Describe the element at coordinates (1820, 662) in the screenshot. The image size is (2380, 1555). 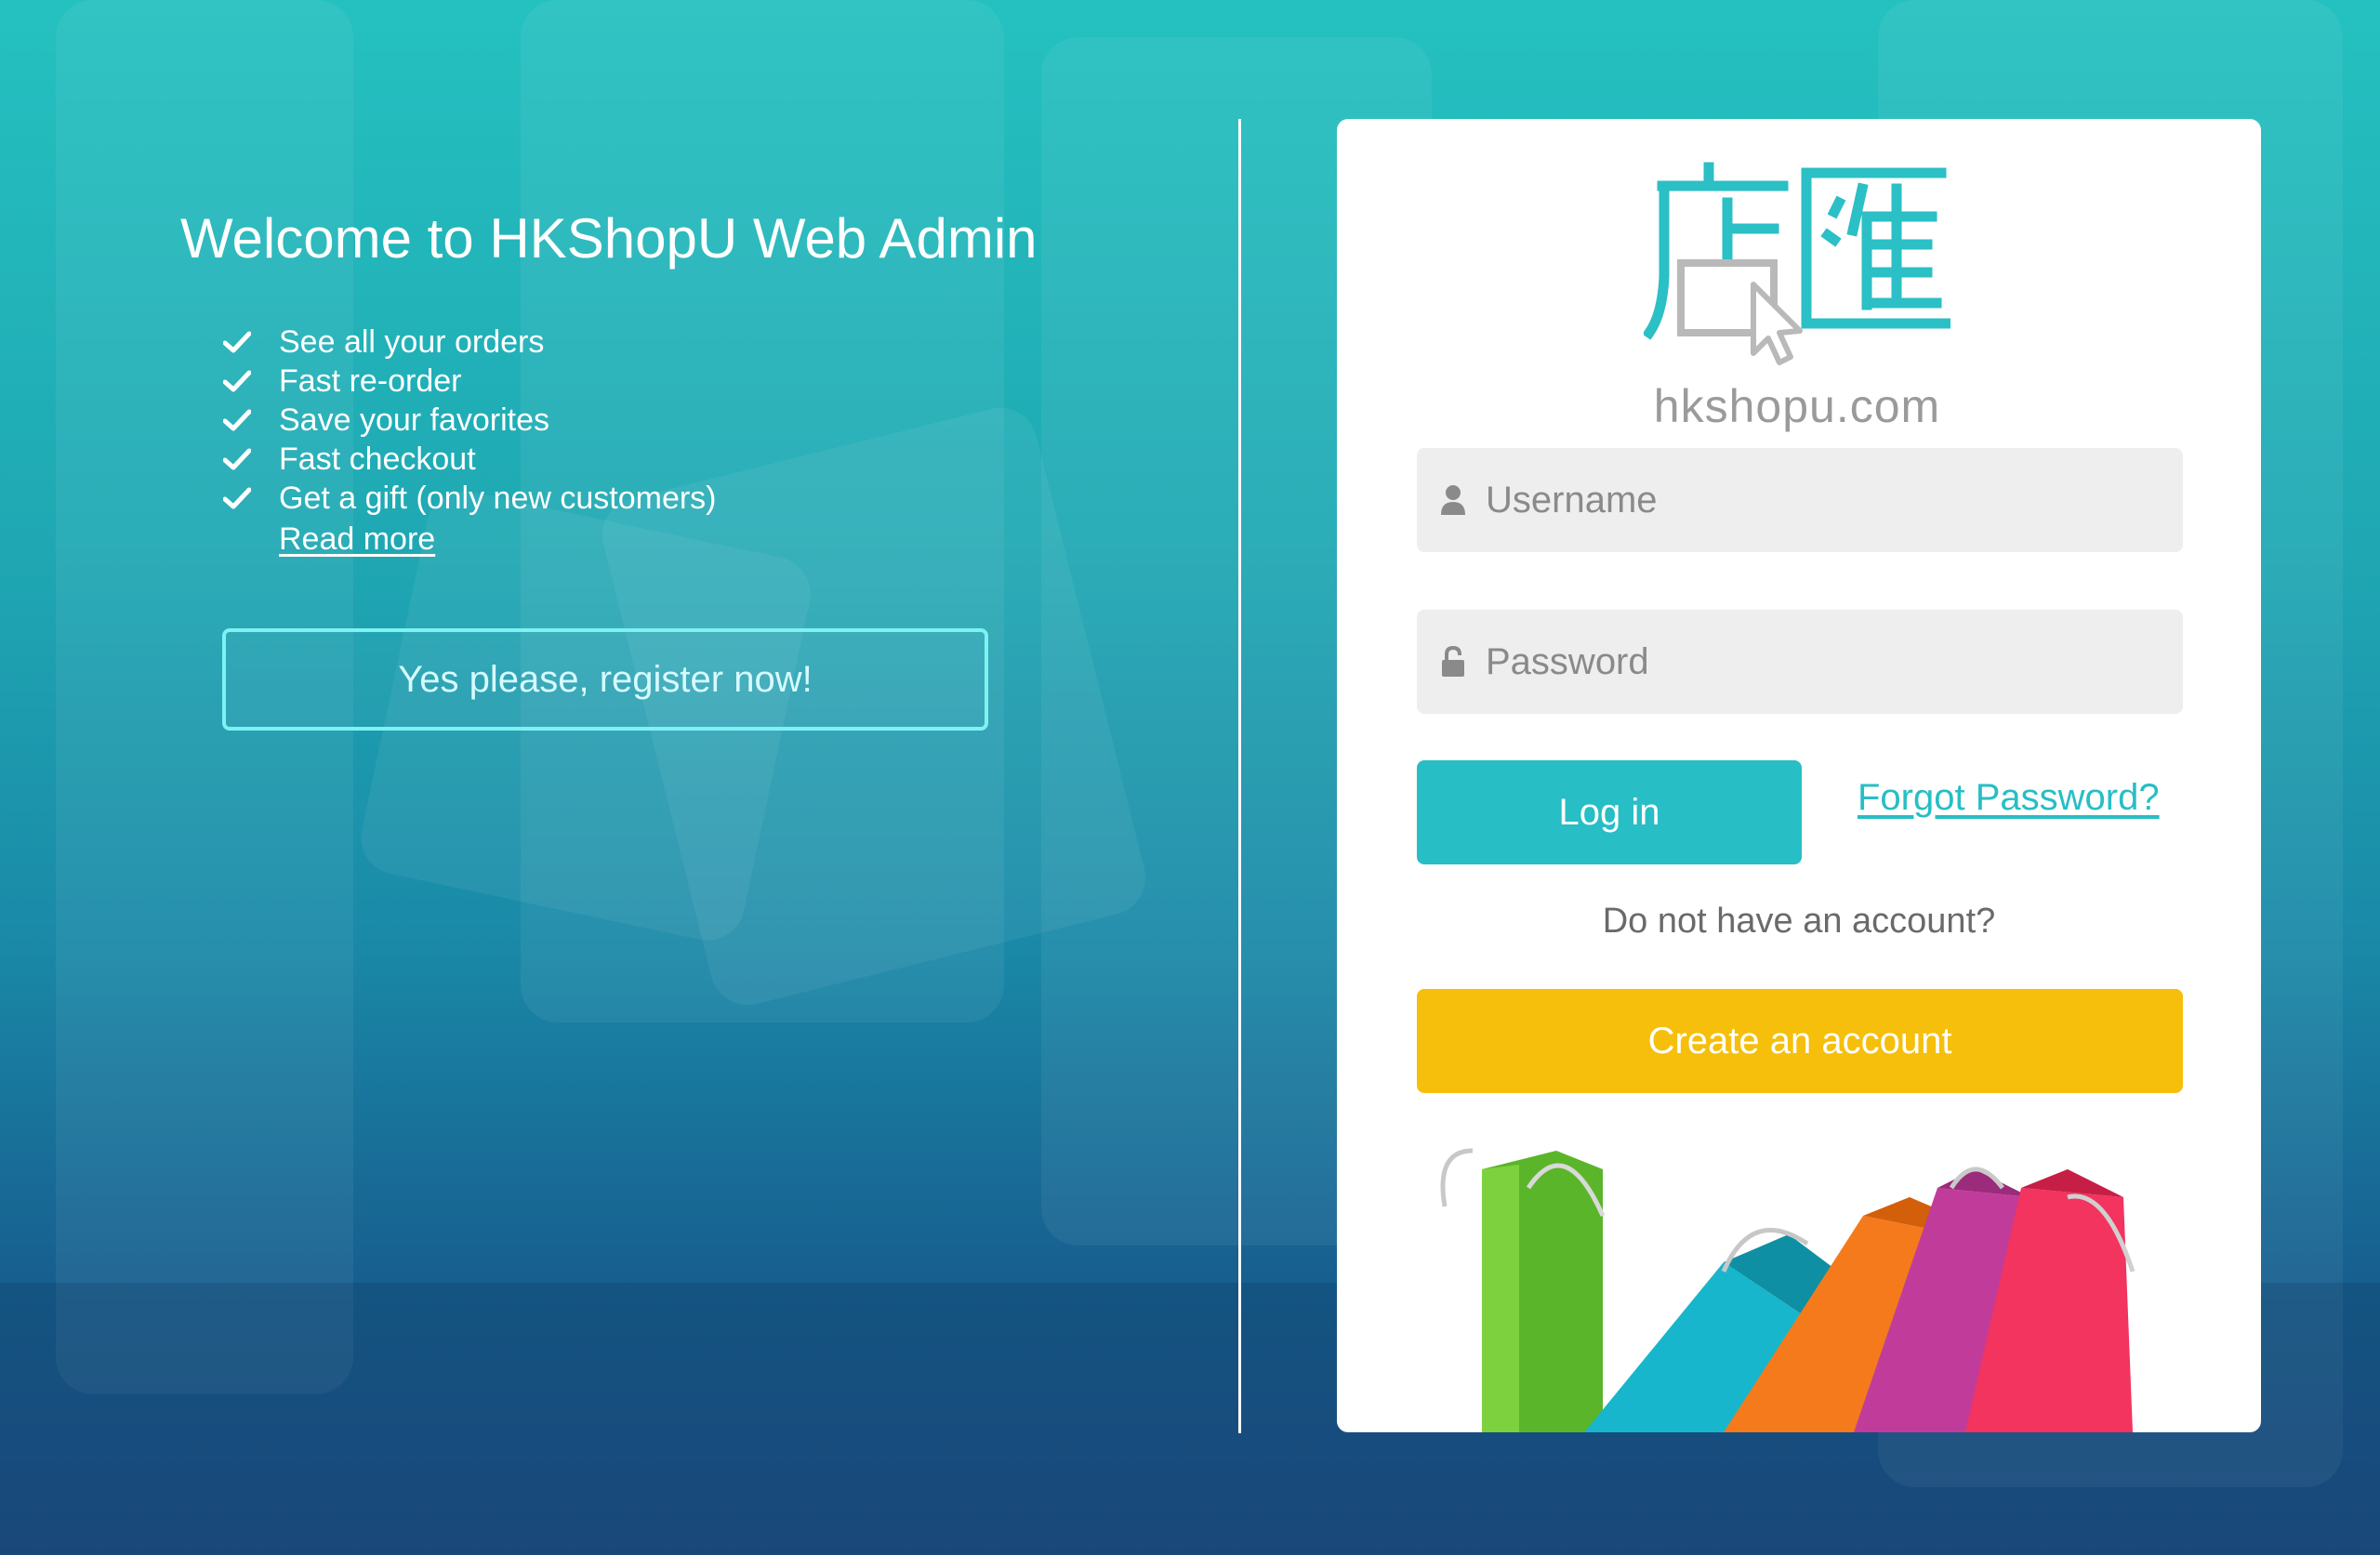
I see `password-input` at that location.